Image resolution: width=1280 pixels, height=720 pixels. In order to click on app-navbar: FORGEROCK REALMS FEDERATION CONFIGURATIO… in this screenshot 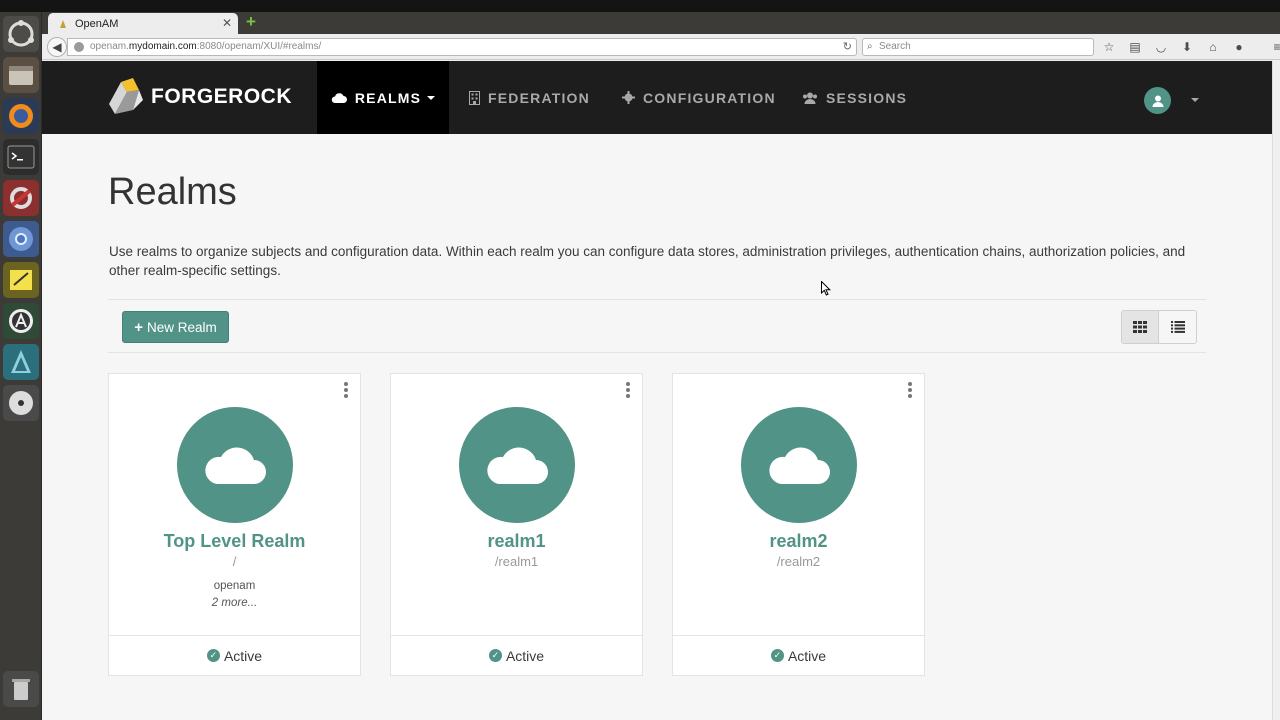, I will do `click(657, 97)`.